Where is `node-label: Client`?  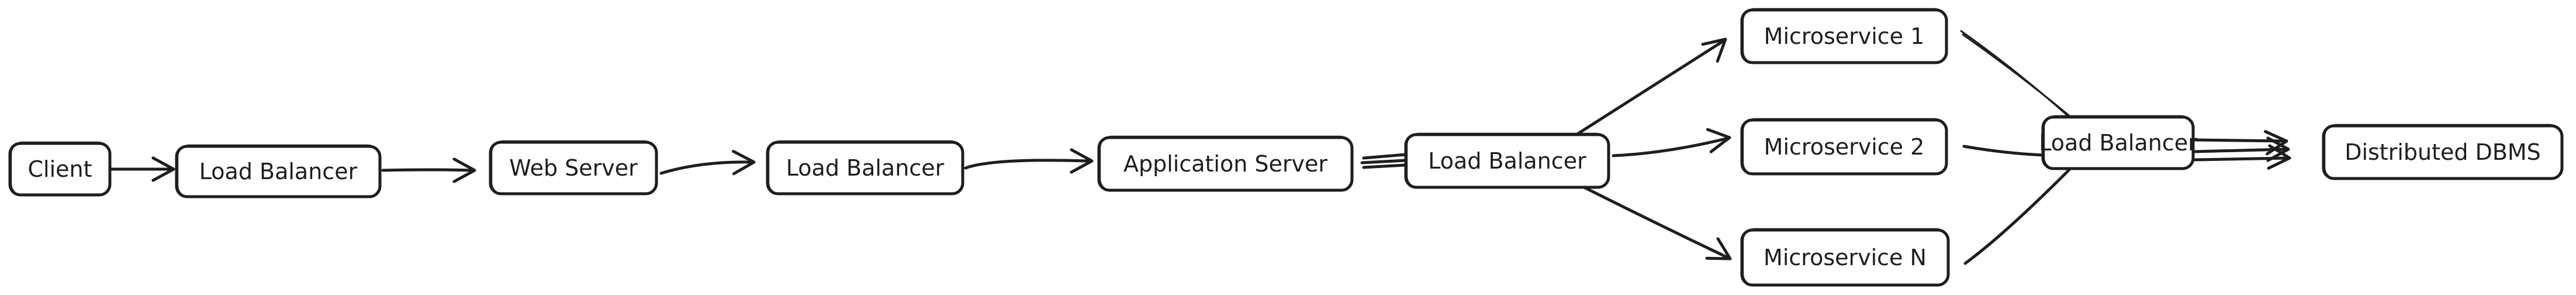
node-label: Client is located at coordinates (59, 169).